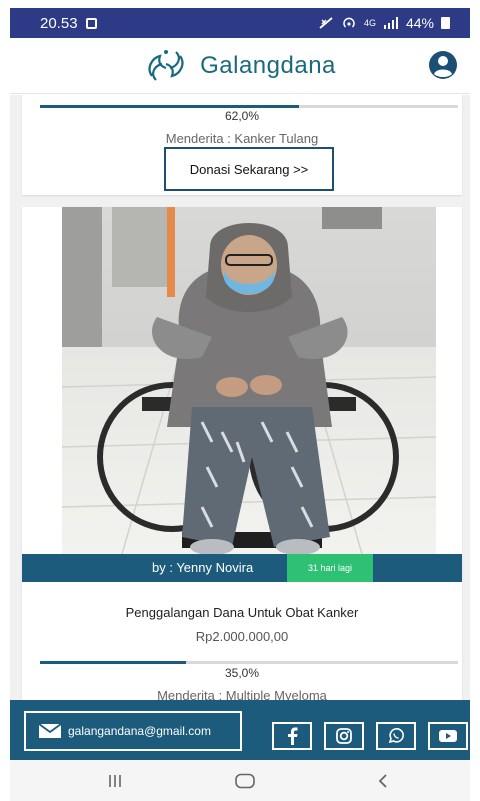 Image resolution: width=480 pixels, height=801 pixels. Describe the element at coordinates (139, 731) in the screenshot. I see `email-address: galangandana@gmail.com` at that location.